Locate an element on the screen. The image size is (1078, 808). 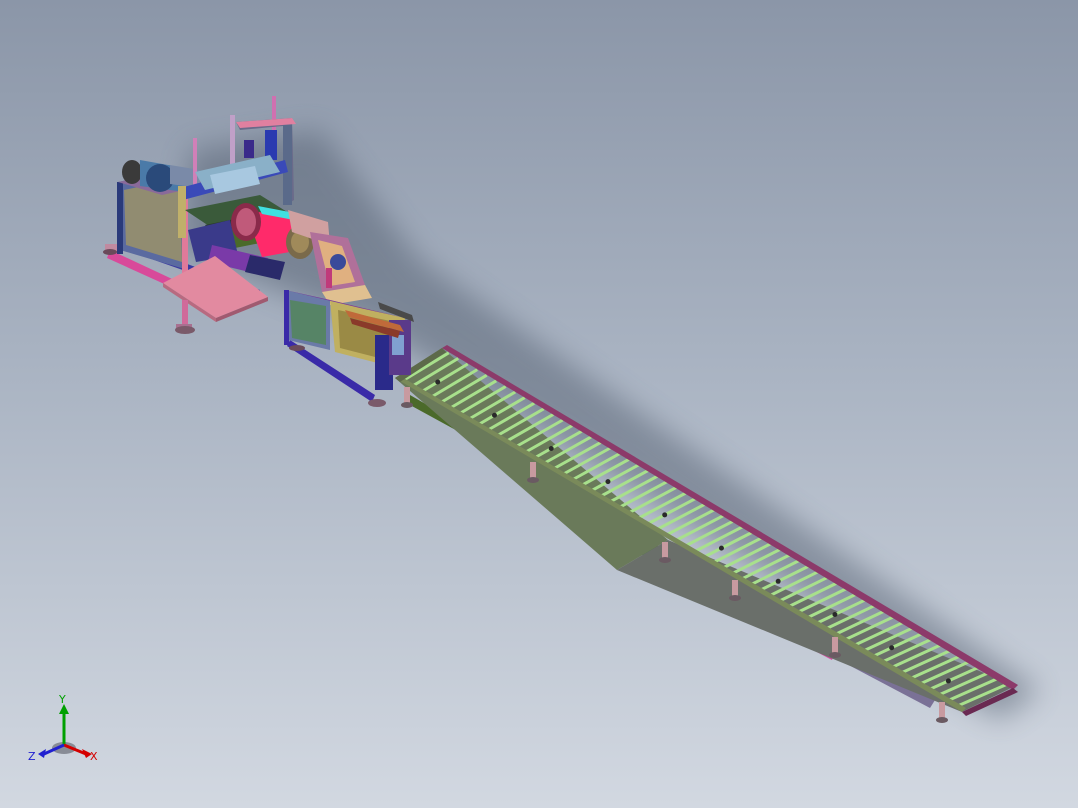
z-axis-label: Z is located at coordinates (32, 756).